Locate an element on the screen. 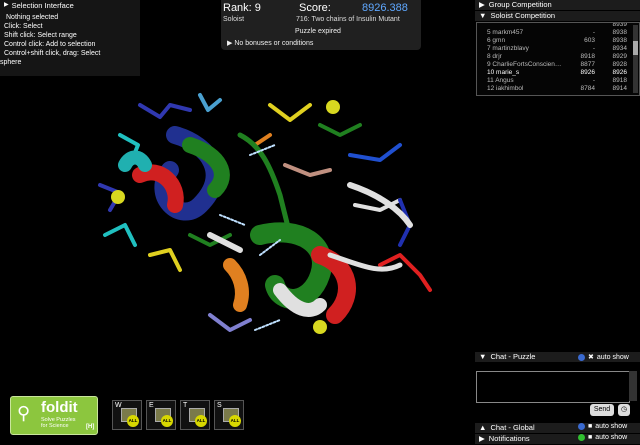 This screenshot has width=640, height=445. selection-status: Nothing selected is located at coordinates (32, 17).